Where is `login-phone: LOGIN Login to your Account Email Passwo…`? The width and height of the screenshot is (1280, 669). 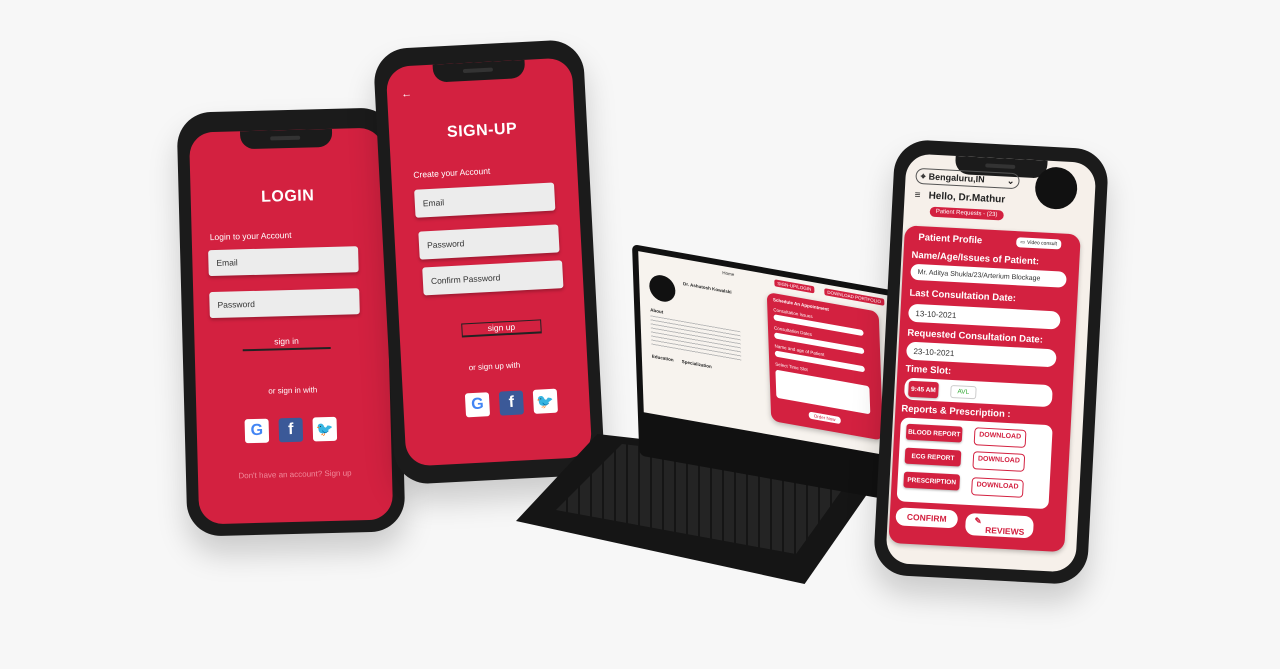
login-phone: LOGIN Login to your Account Email Passwo… is located at coordinates (291, 322).